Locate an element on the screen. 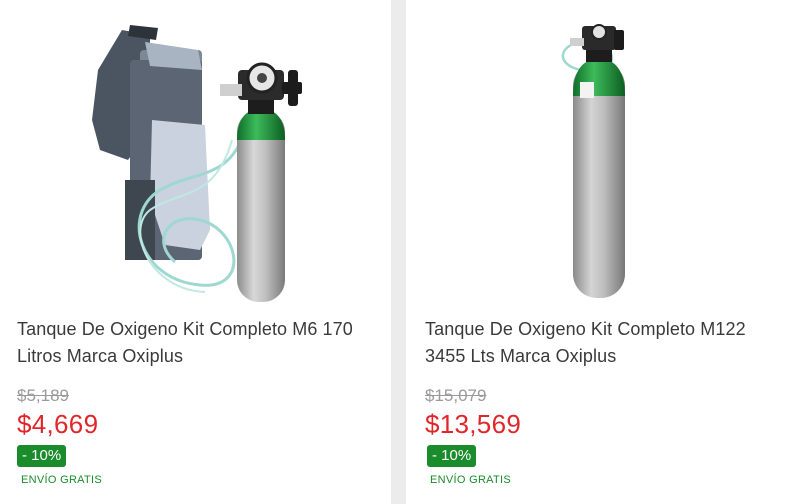 The height and width of the screenshot is (504, 800). product-title-line1: Tanque De Oxigeno Kit Completo M122 is located at coordinates (585, 329).